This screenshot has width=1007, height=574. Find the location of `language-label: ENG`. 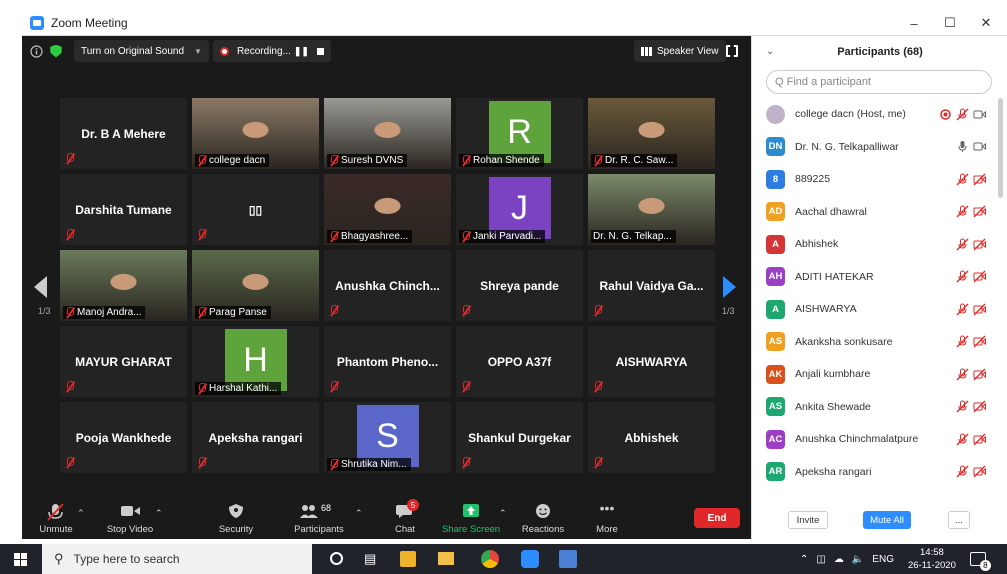

language-label: ENG is located at coordinates (883, 559).